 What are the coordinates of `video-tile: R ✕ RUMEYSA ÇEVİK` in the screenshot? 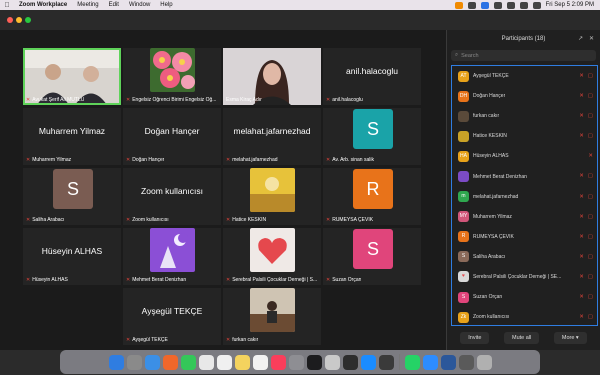 It's located at (372, 196).